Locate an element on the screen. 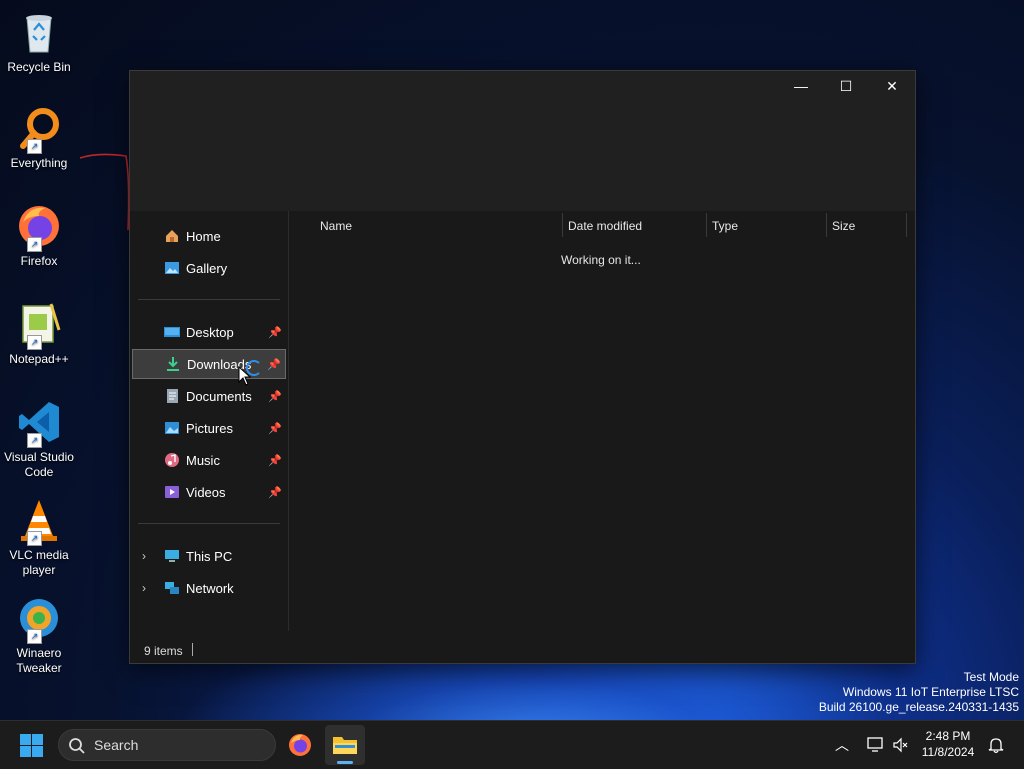  nav-item-this-pc: › This PC is located at coordinates (209, 556).